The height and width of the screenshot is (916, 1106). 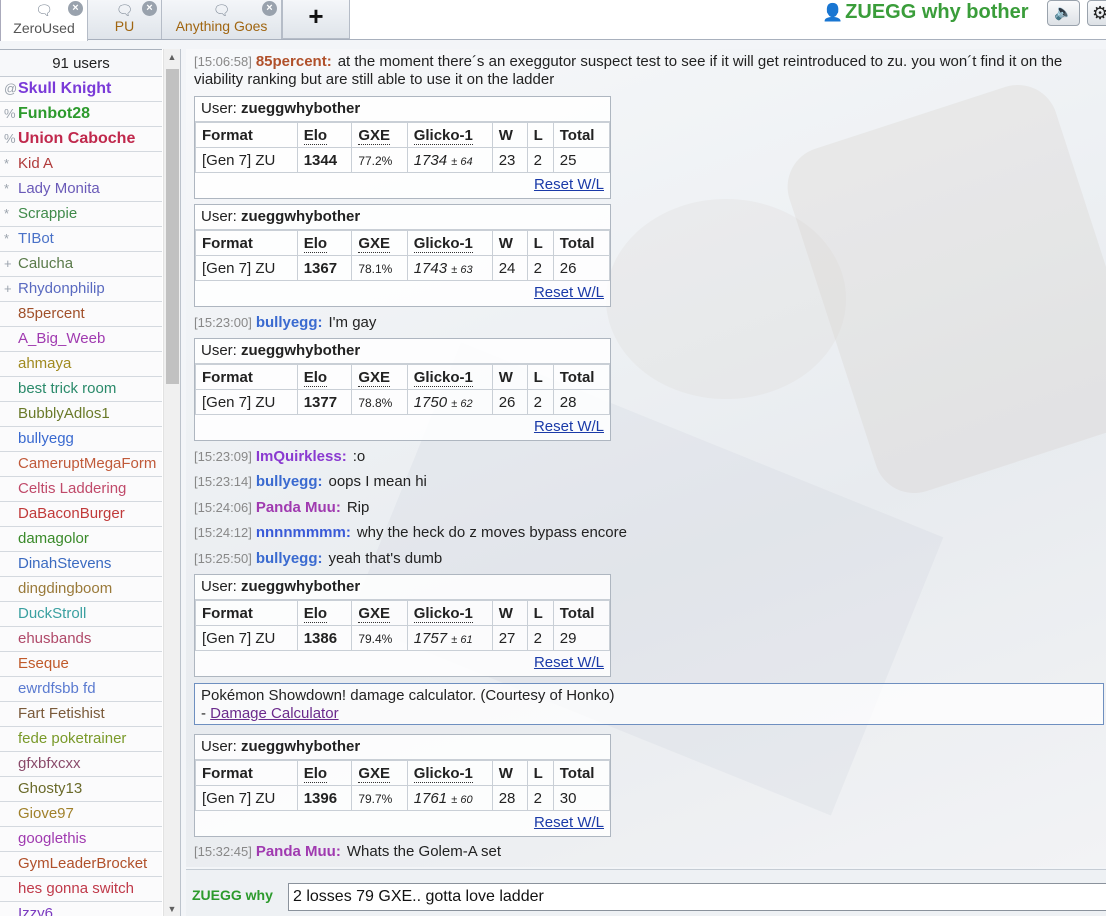 I want to click on user-list-item: + Rhydonphilip, so click(x=81, y=289).